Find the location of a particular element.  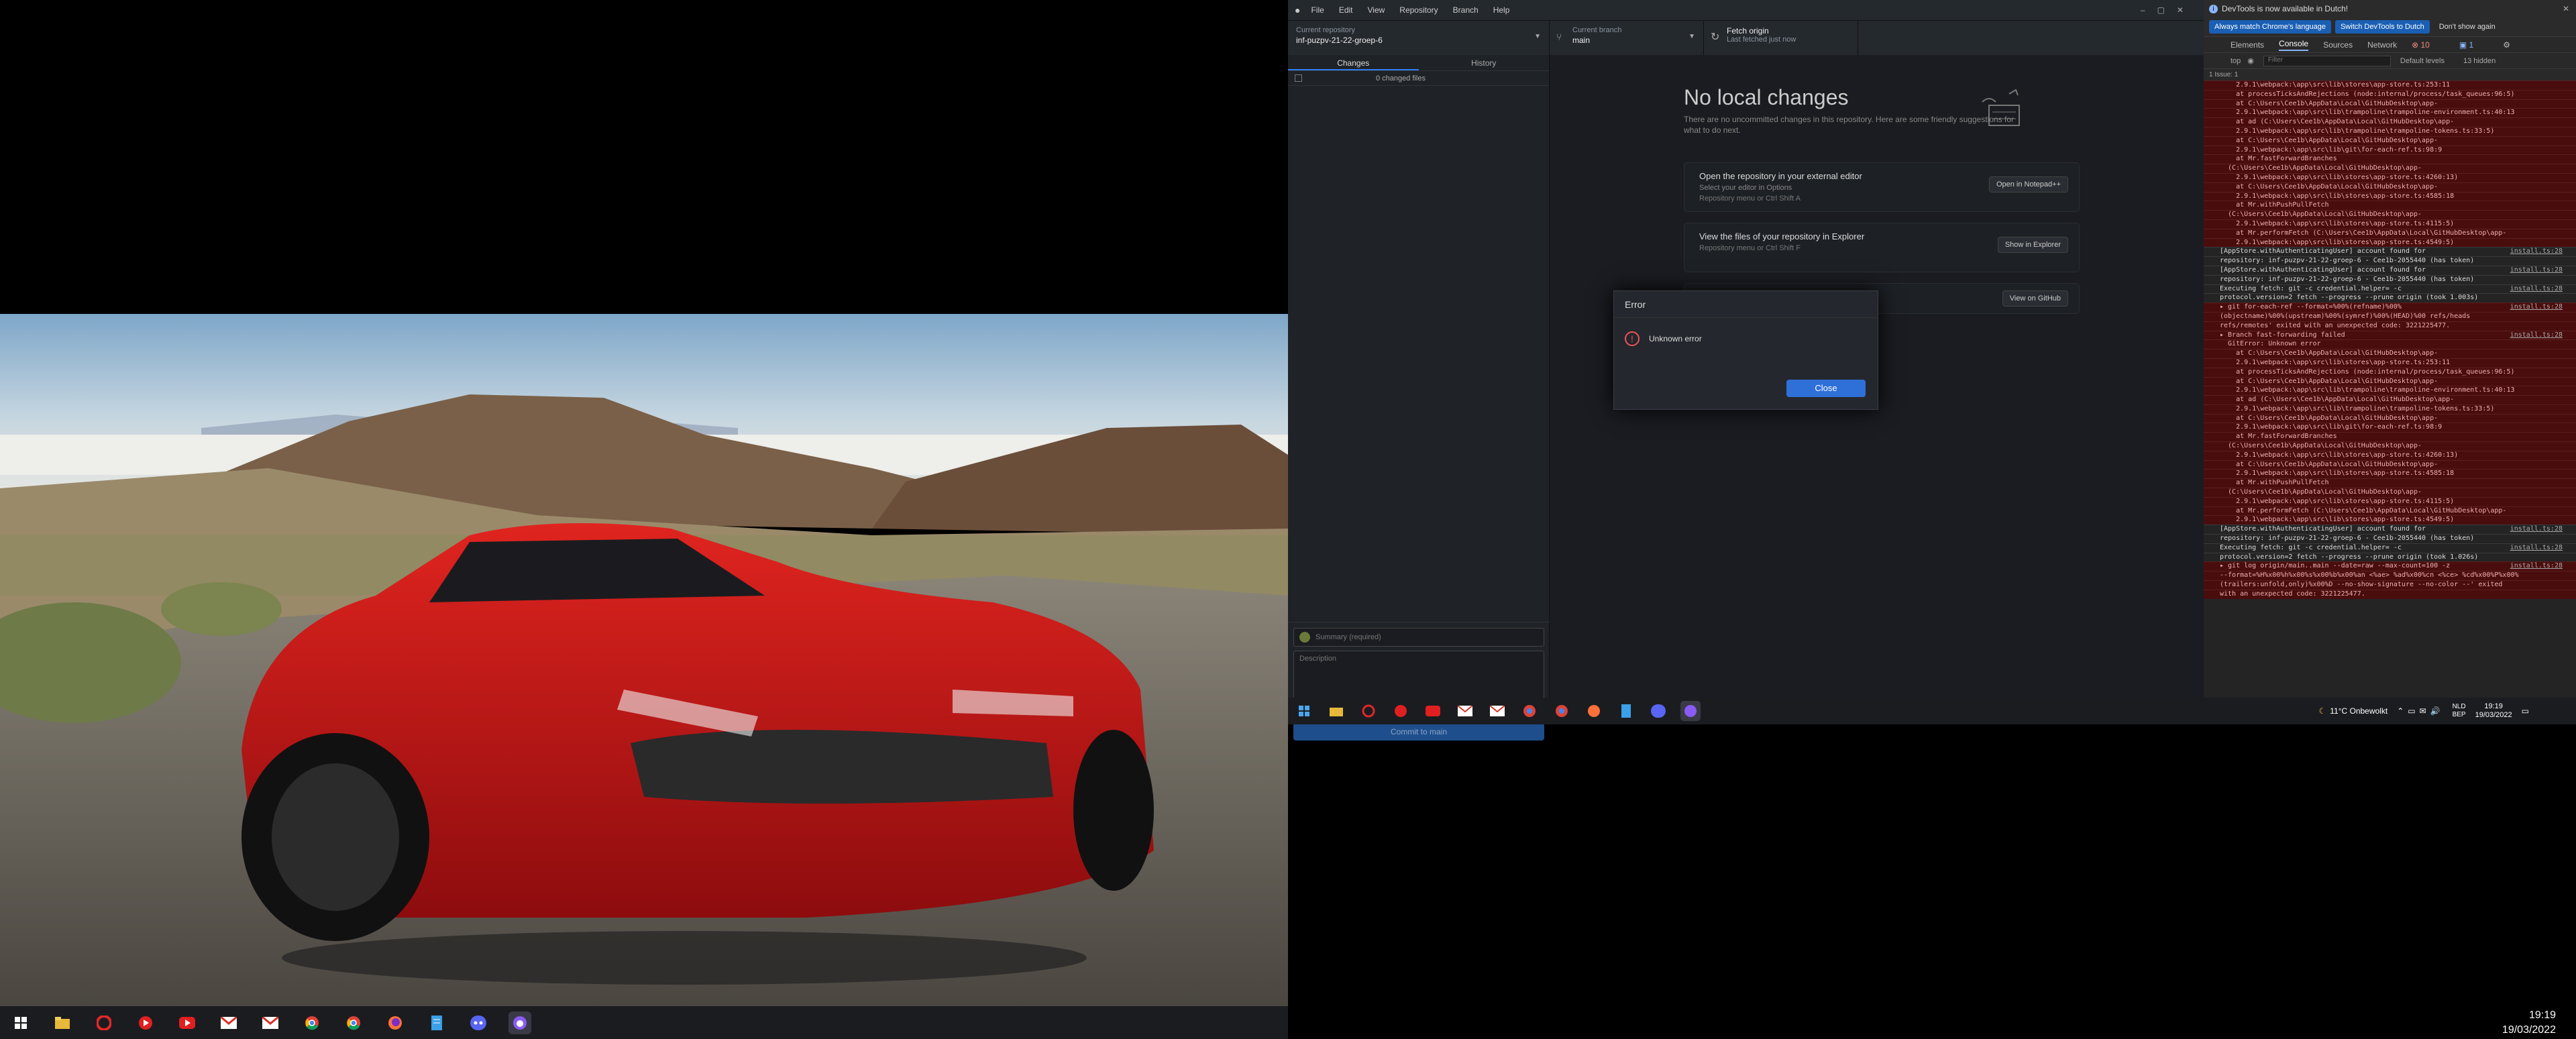

notifications-icon: ▭ is located at coordinates (2525, 711).